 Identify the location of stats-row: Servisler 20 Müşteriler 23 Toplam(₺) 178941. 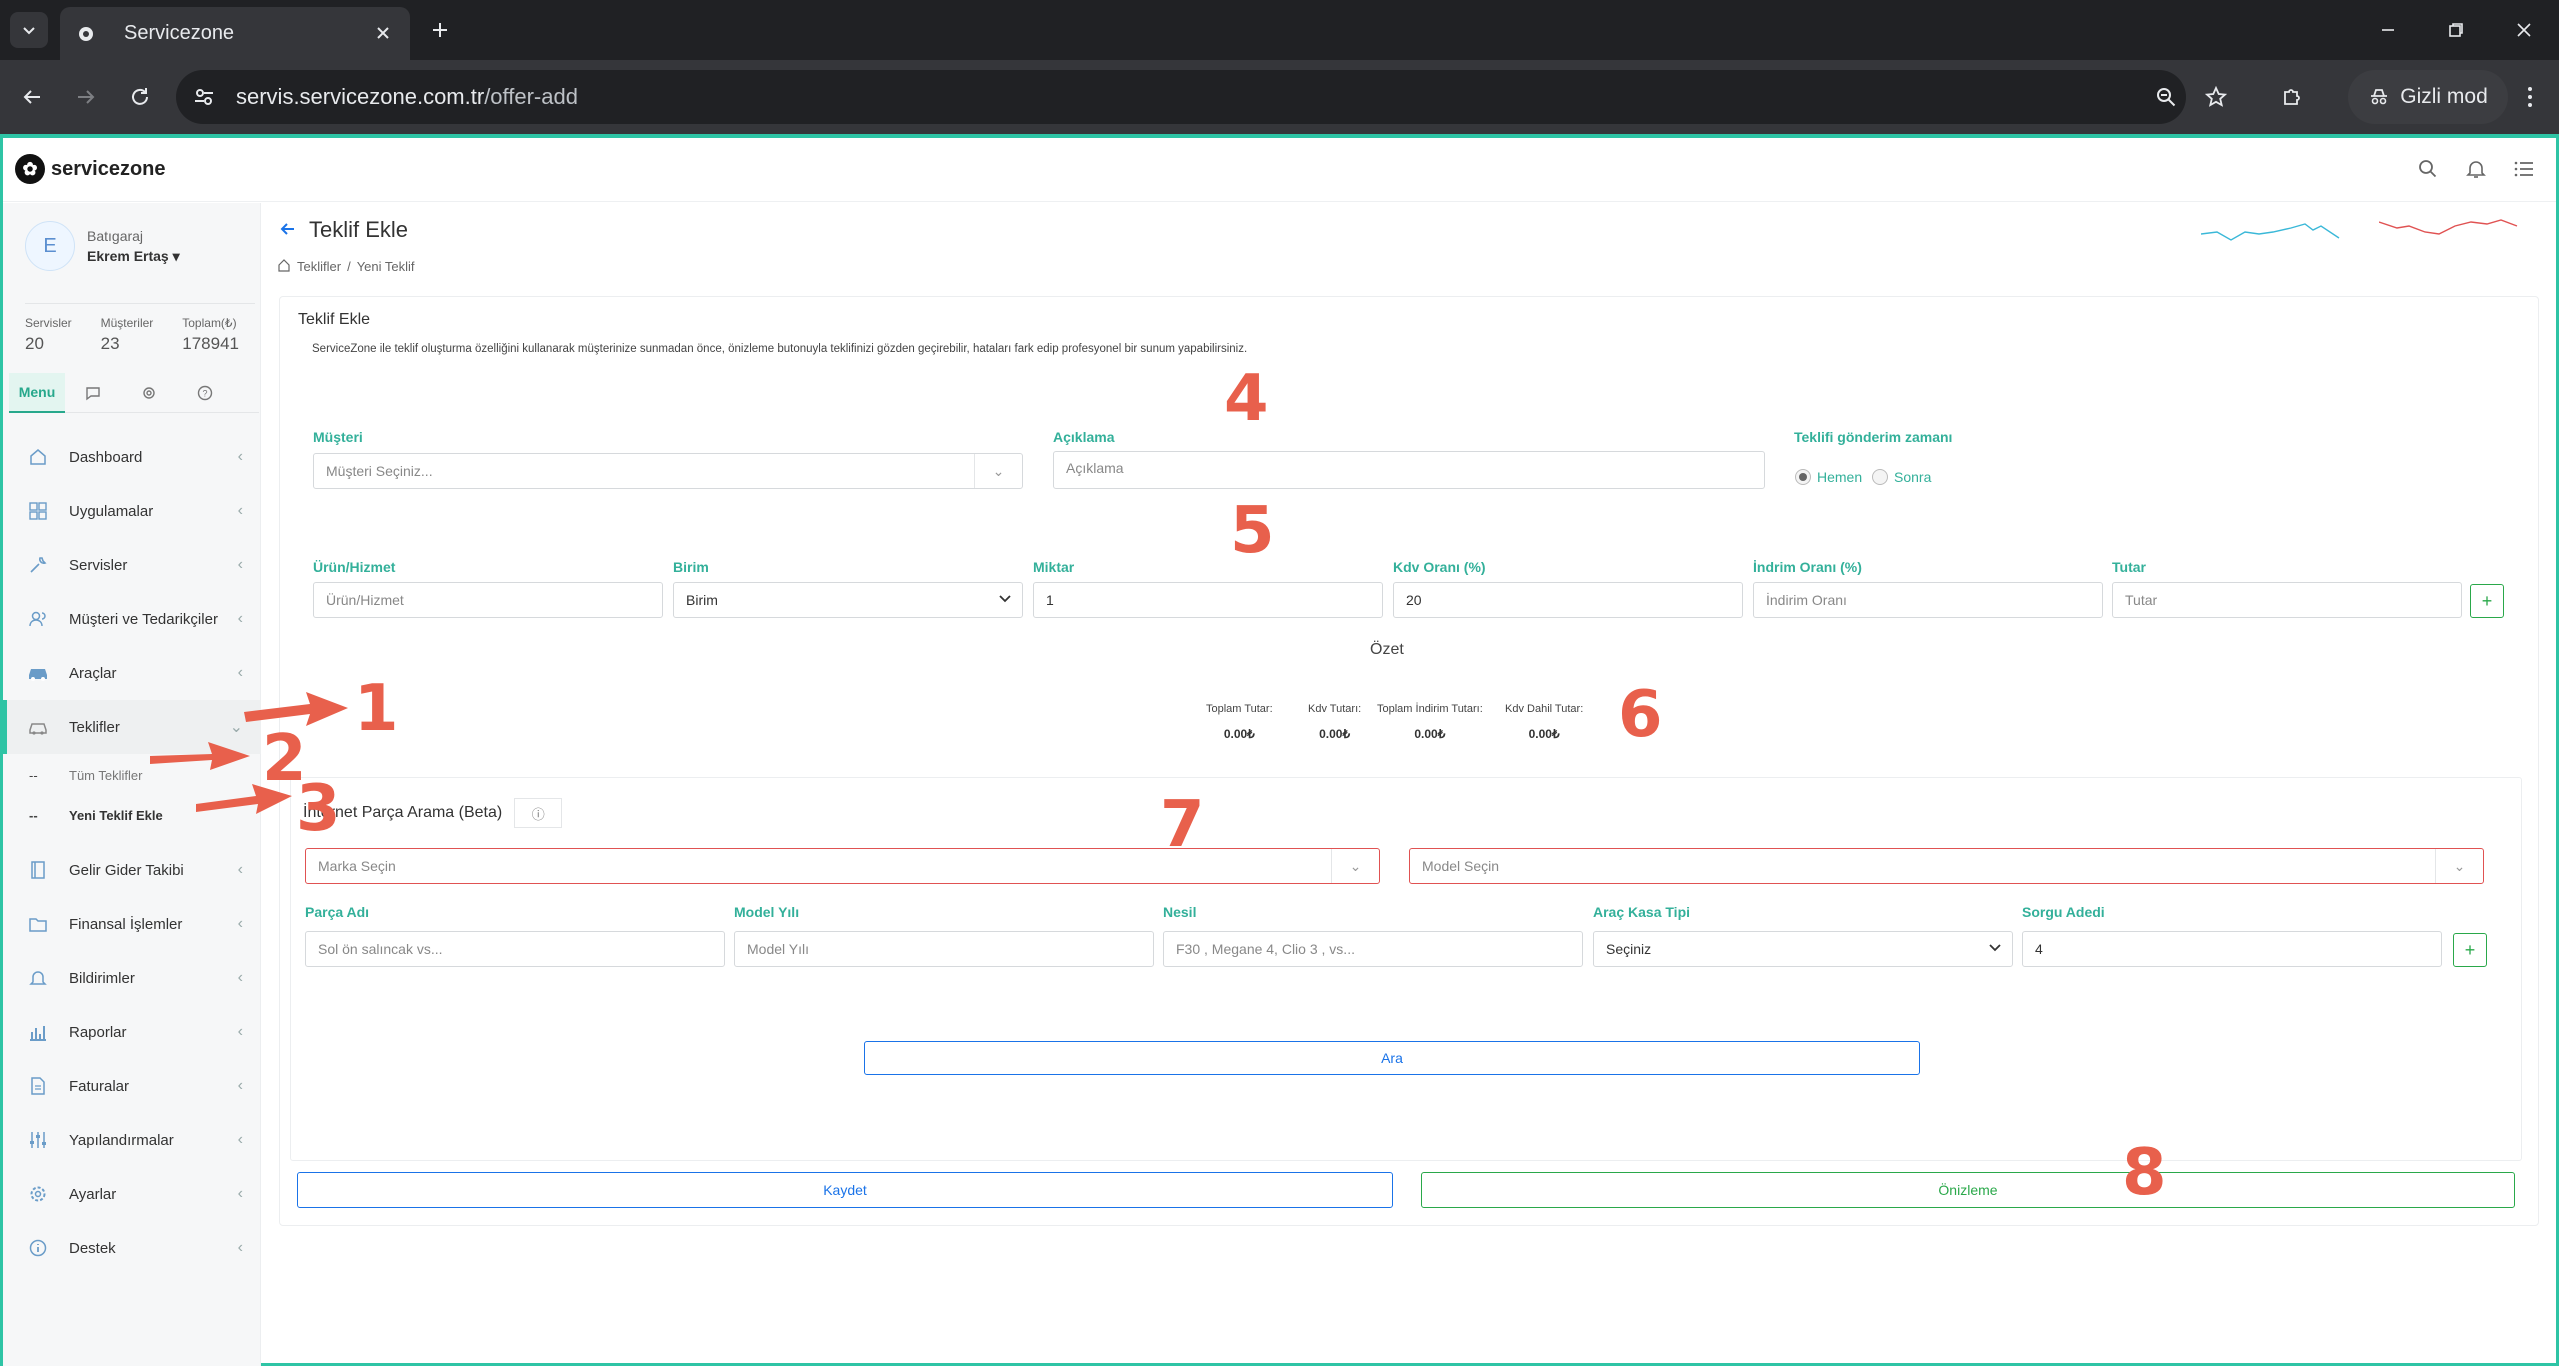
(140, 328).